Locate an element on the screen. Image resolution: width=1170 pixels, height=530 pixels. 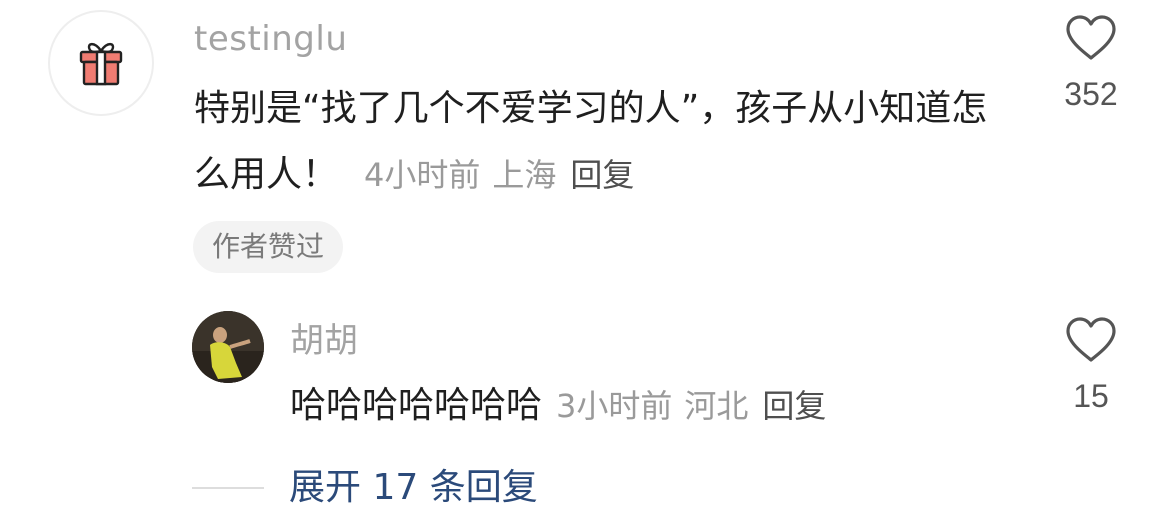
reply-avatar is located at coordinates (228, 347).